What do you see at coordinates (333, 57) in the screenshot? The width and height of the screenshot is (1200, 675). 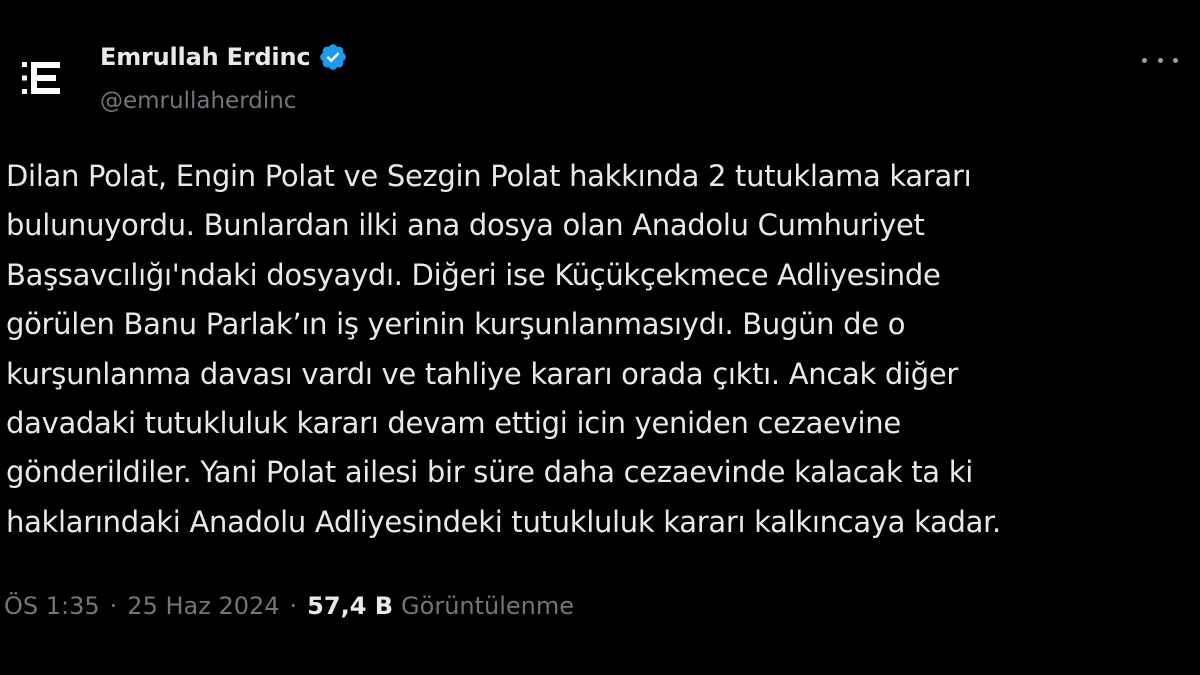 I see `verified-badge-icon` at bounding box center [333, 57].